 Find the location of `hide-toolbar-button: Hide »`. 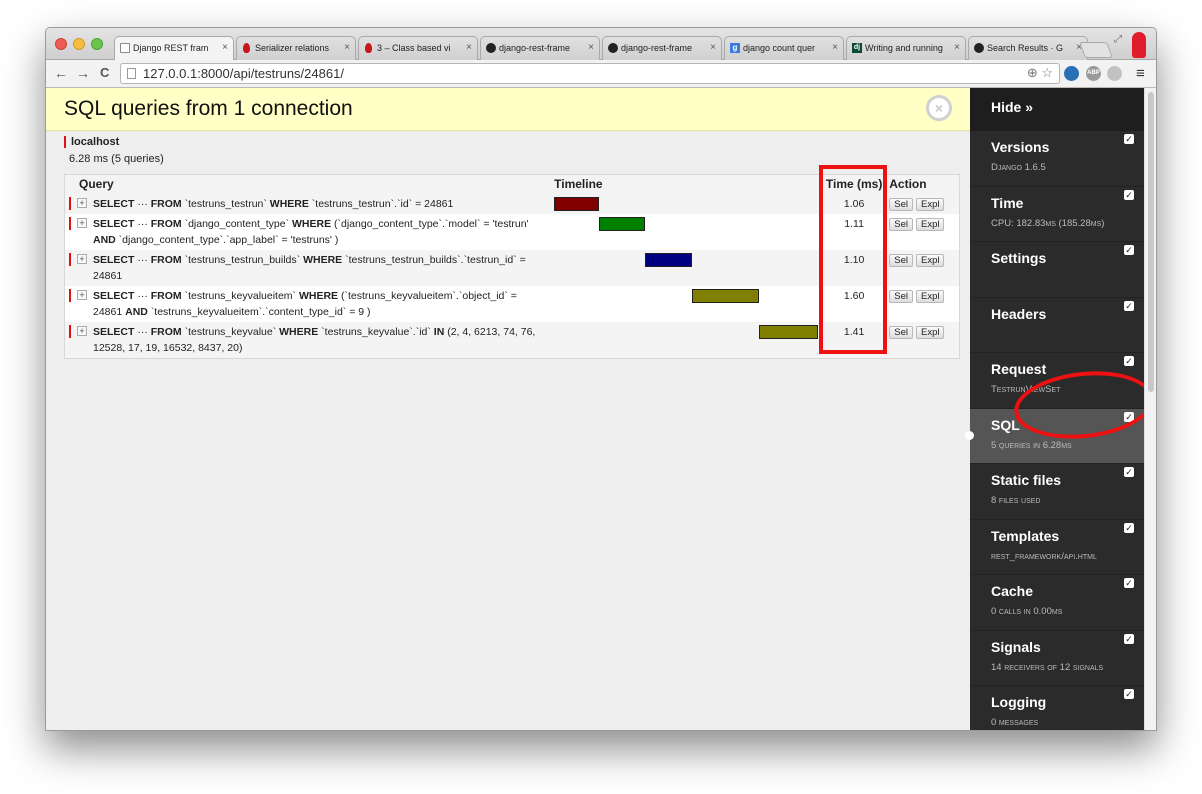

hide-toolbar-button: Hide » is located at coordinates (1057, 109).